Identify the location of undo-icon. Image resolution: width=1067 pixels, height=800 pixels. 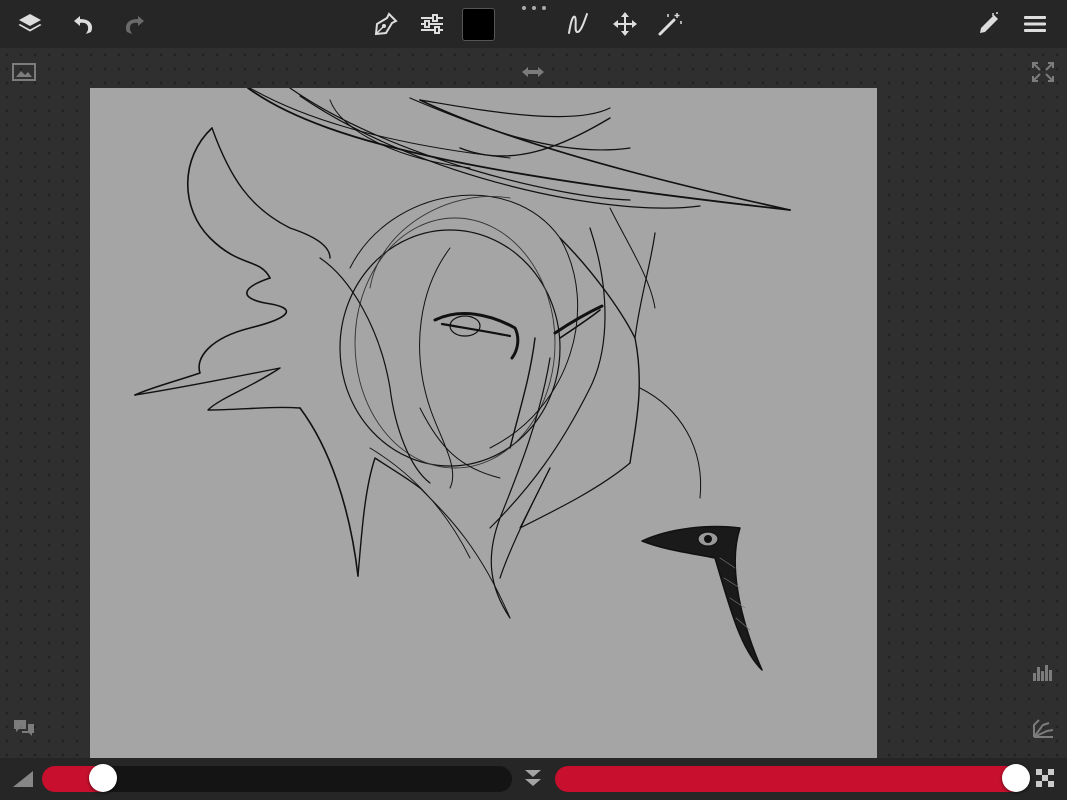
(84, 24).